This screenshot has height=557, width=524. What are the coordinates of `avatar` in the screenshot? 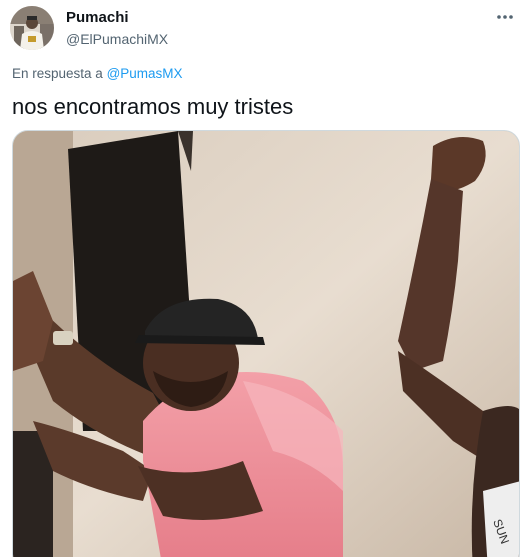 It's located at (32, 28).